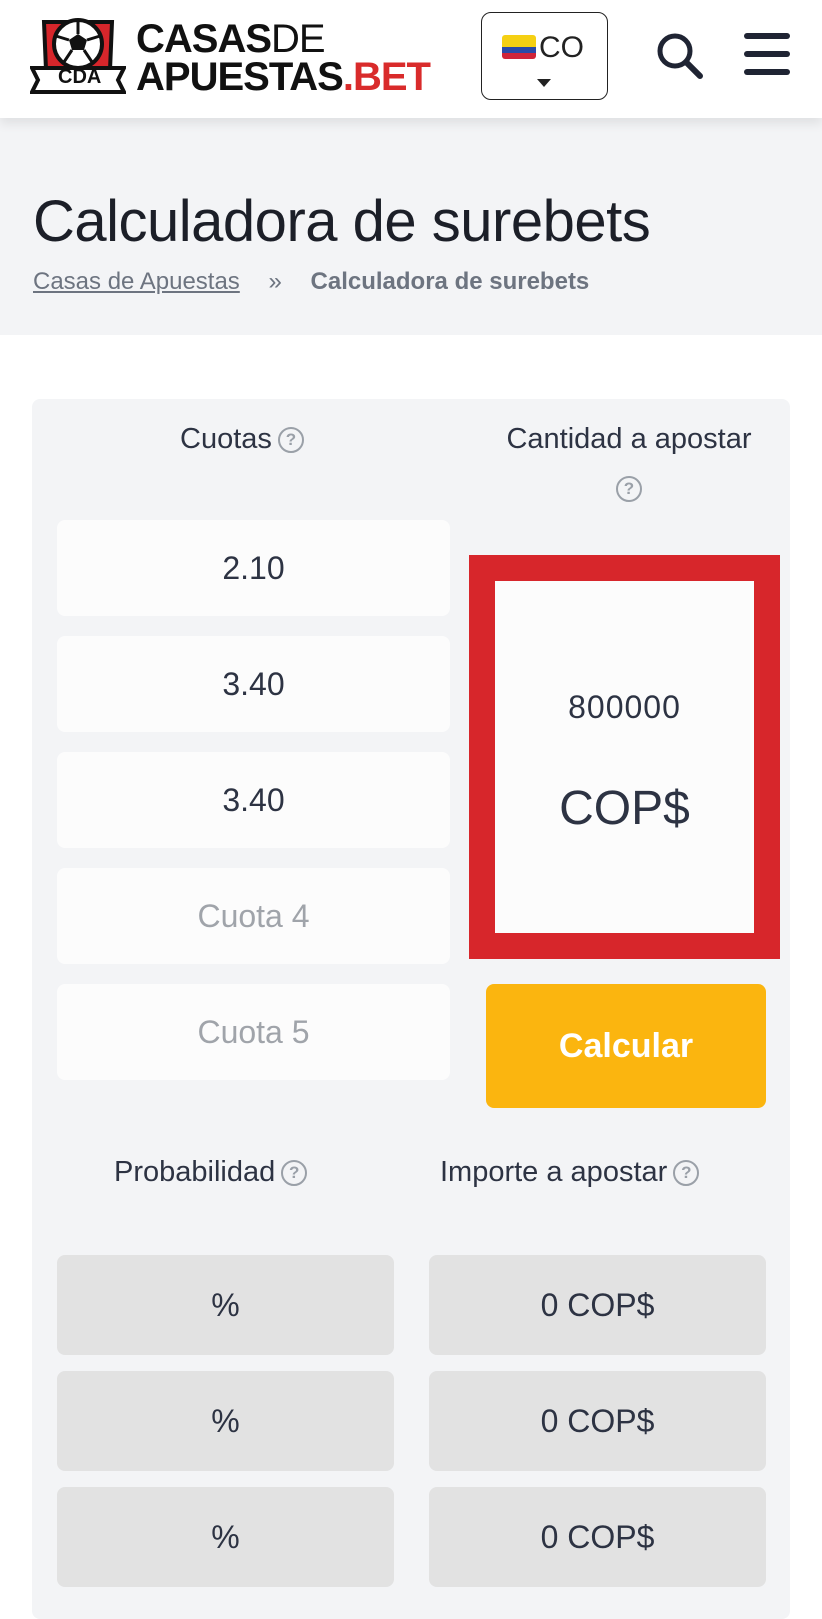  Describe the element at coordinates (570, 1172) in the screenshot. I see `stake-header: Importe a apostar?` at that location.